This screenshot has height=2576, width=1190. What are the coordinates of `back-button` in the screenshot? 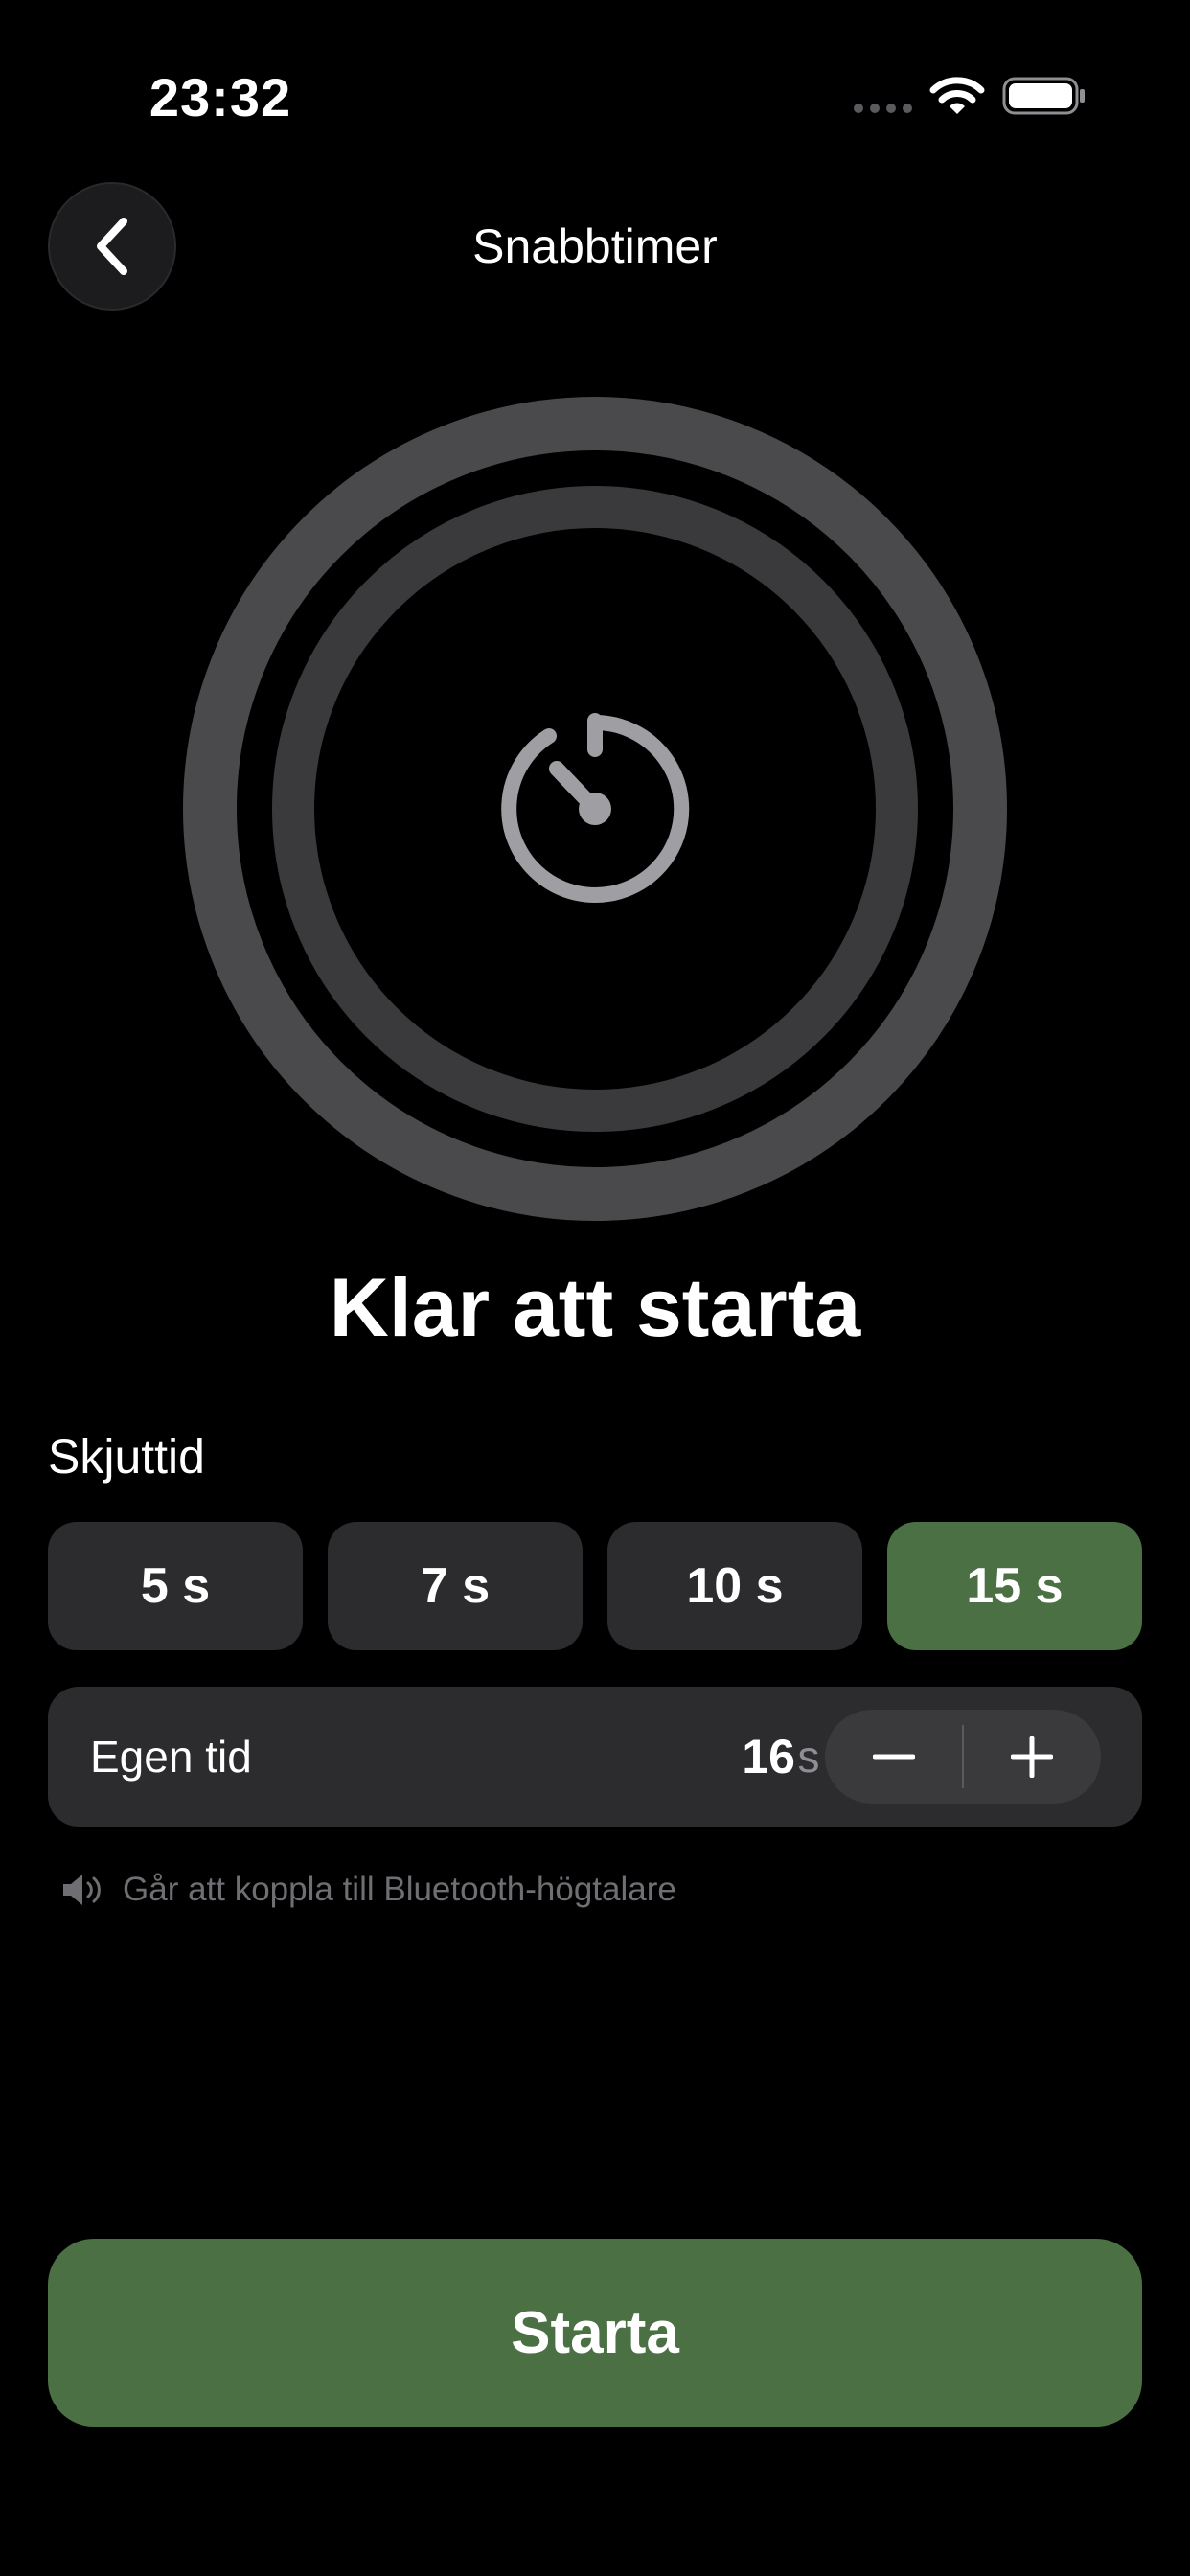 It's located at (112, 246).